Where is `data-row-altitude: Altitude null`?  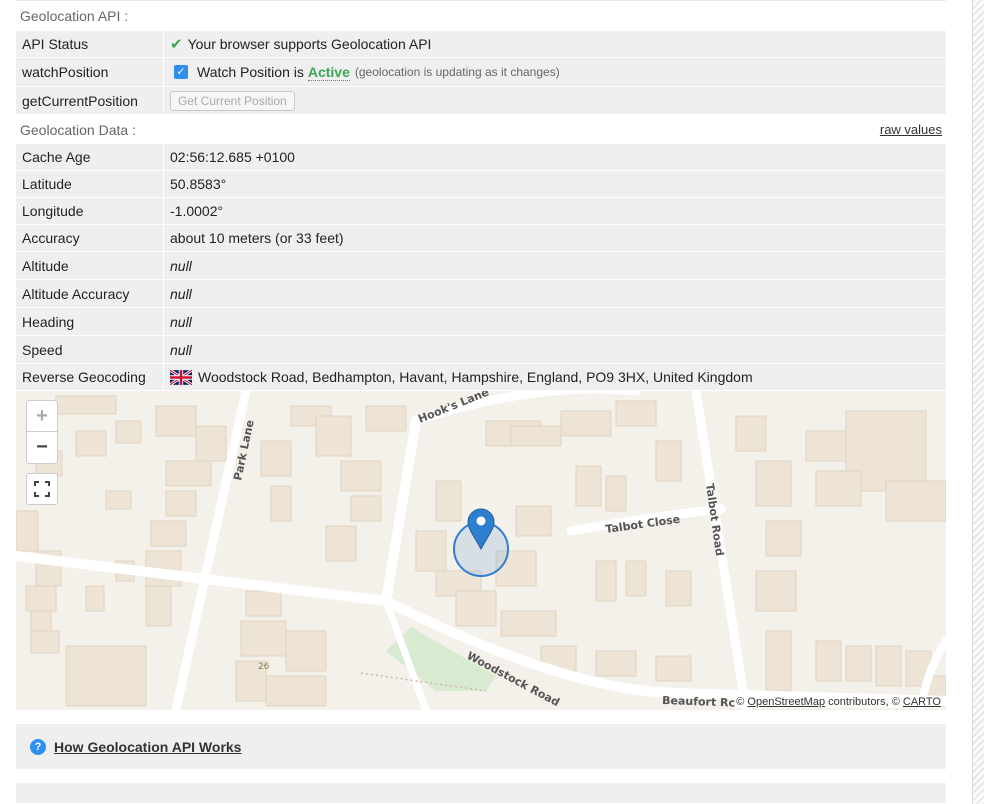 data-row-altitude: Altitude null is located at coordinates (481, 265).